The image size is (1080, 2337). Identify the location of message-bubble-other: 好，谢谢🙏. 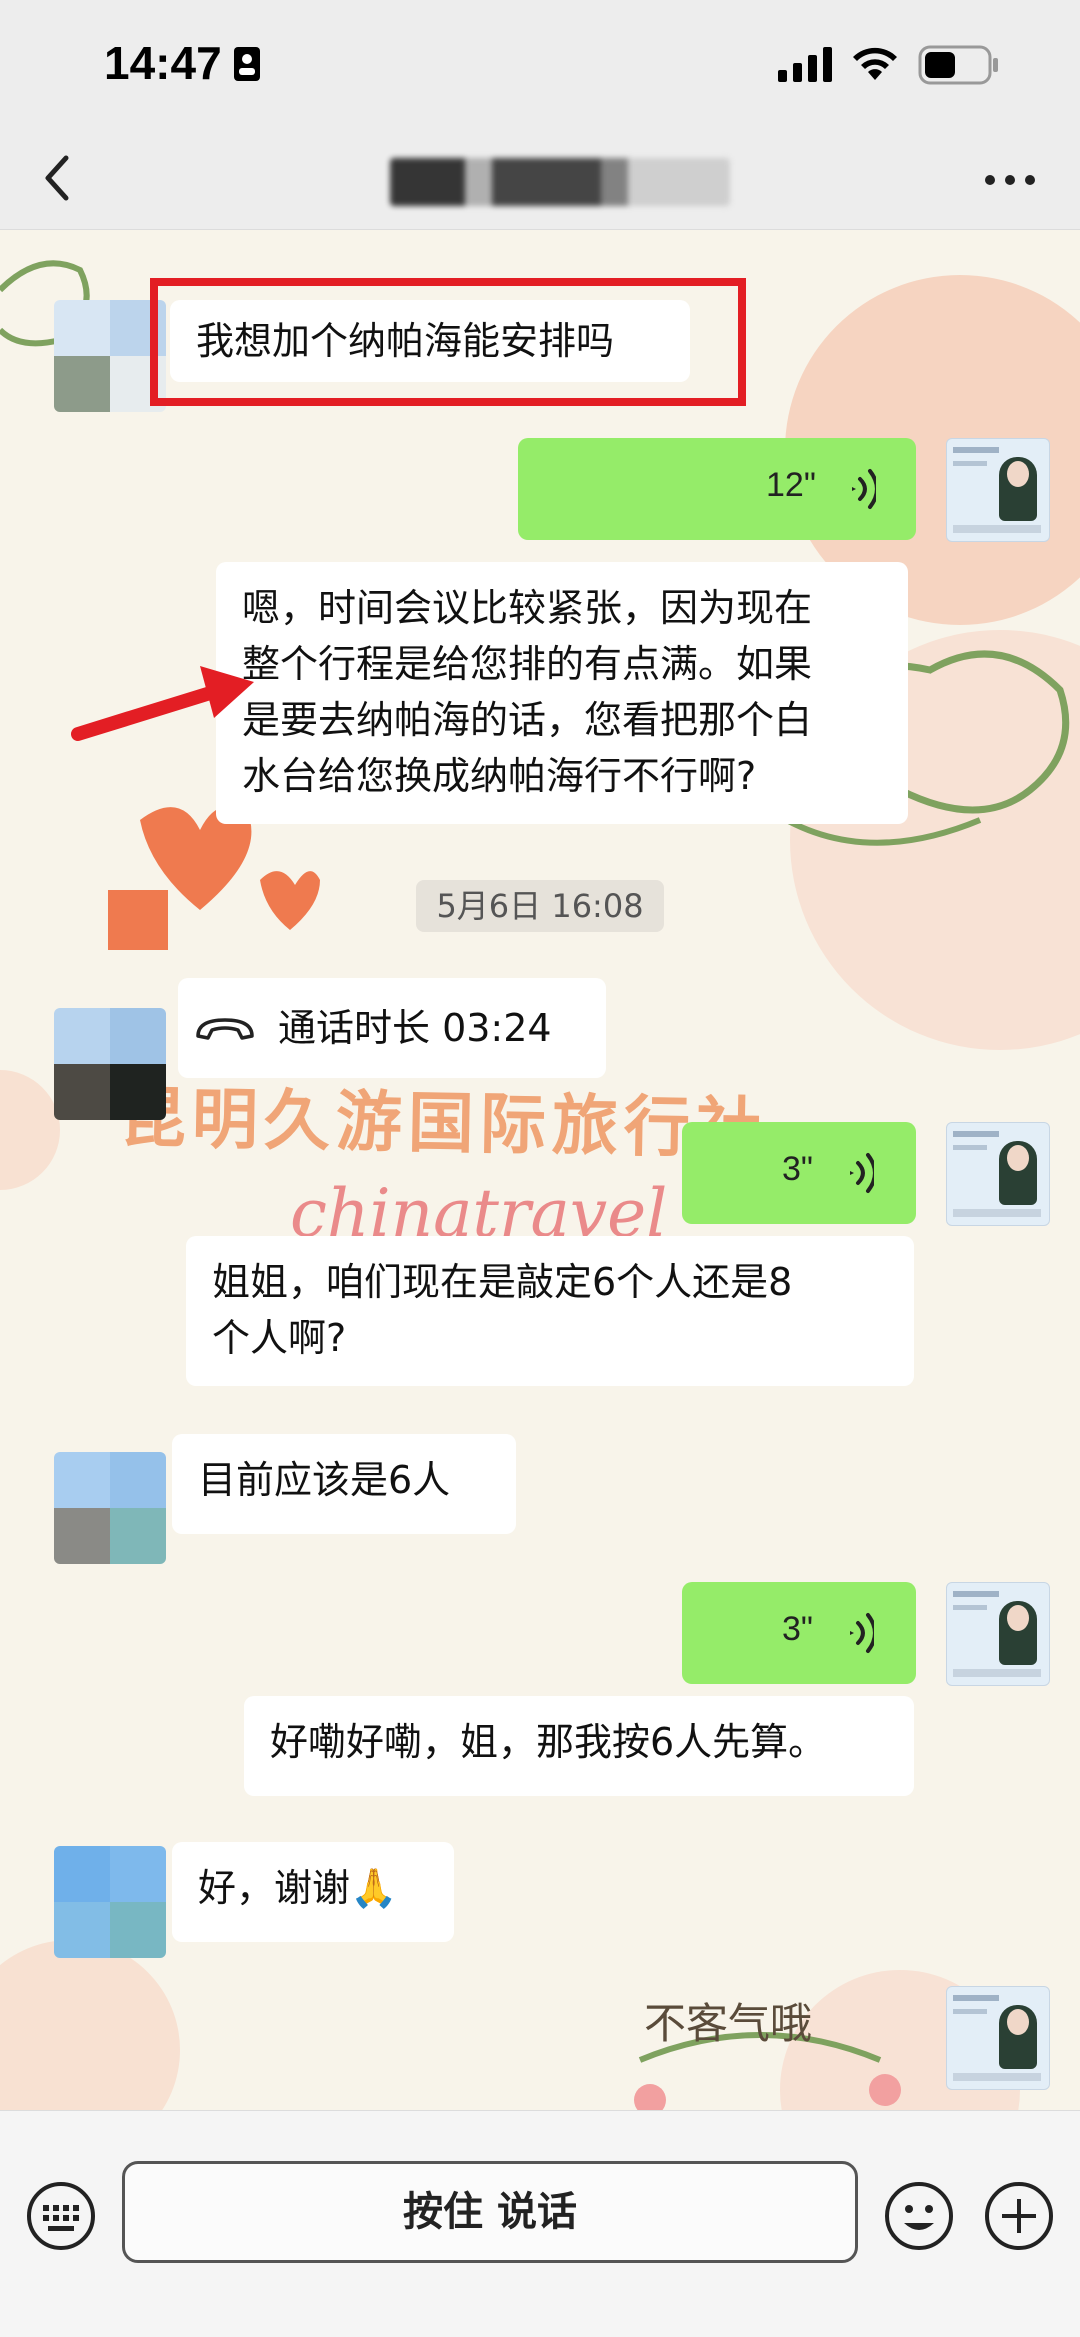
(313, 1892).